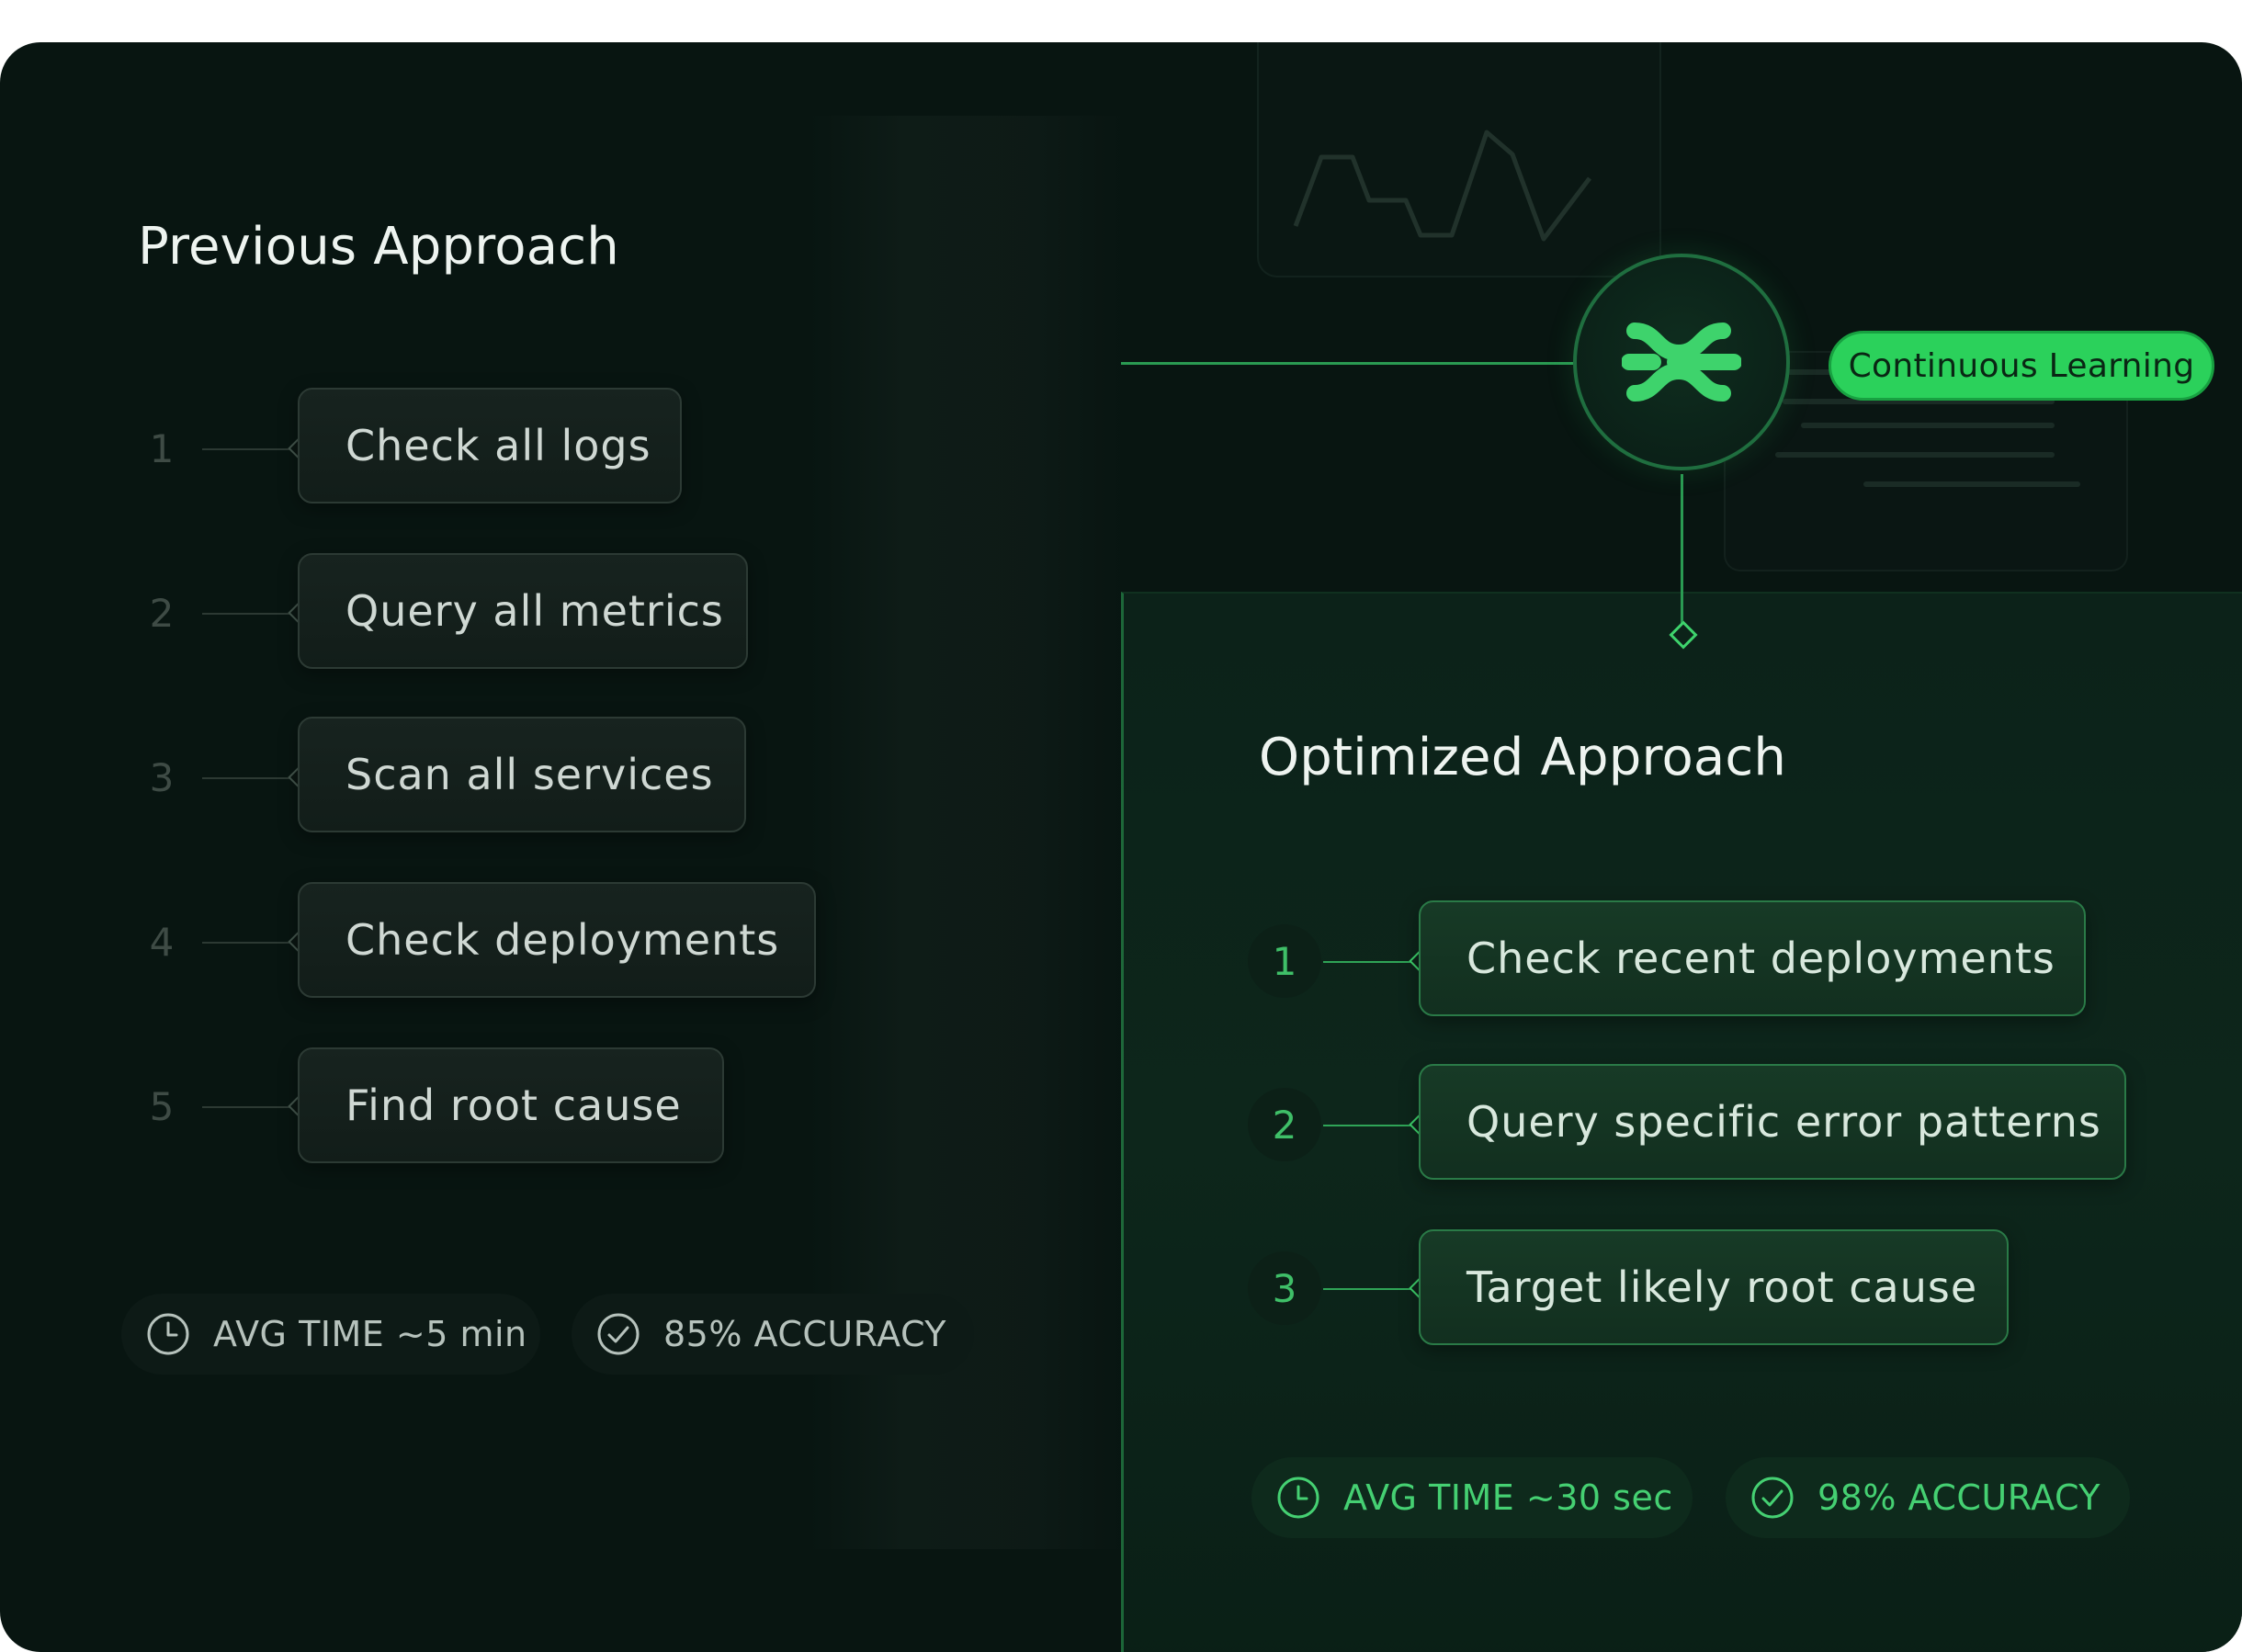  Describe the element at coordinates (378, 247) in the screenshot. I see `previous-approach-title: Previous Approach` at that location.